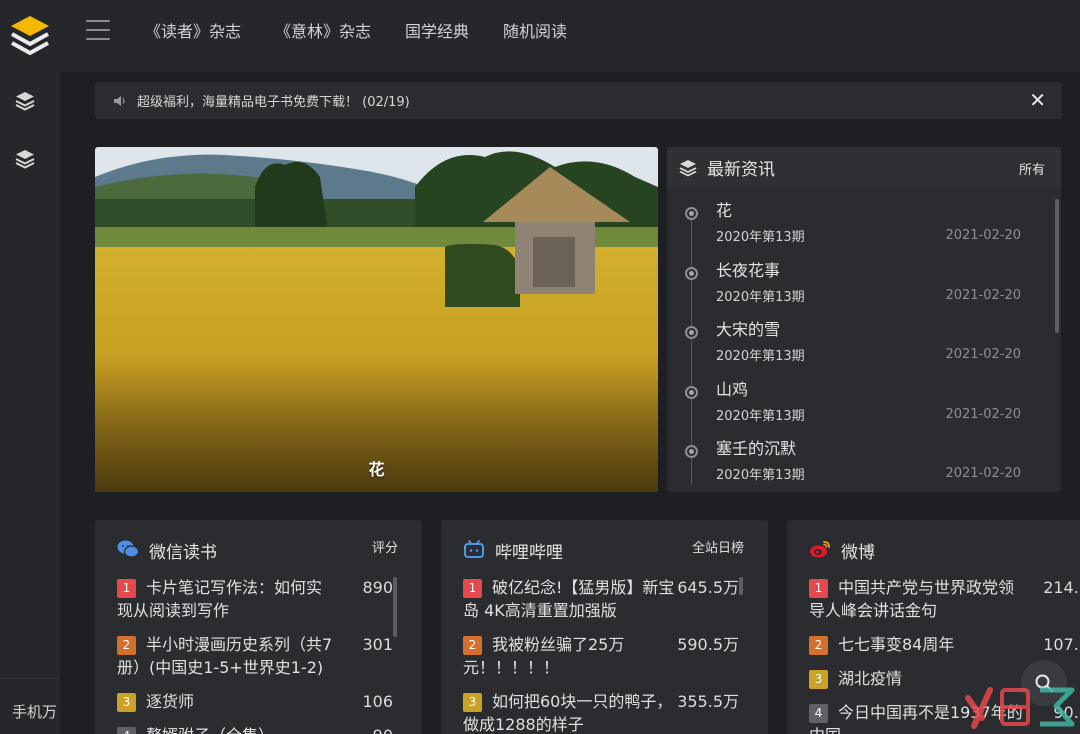 This screenshot has height=734, width=1080. Describe the element at coordinates (258, 549) in the screenshot. I see `card-header: 微信读书 评分` at that location.